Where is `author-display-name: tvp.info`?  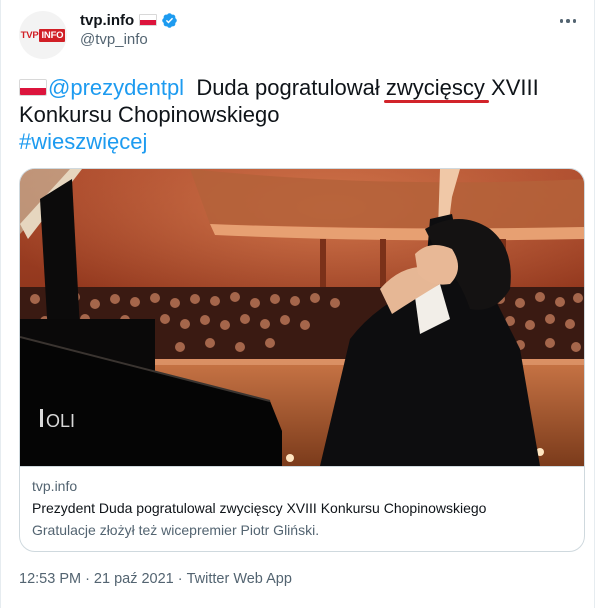
author-display-name: tvp.info is located at coordinates (107, 20).